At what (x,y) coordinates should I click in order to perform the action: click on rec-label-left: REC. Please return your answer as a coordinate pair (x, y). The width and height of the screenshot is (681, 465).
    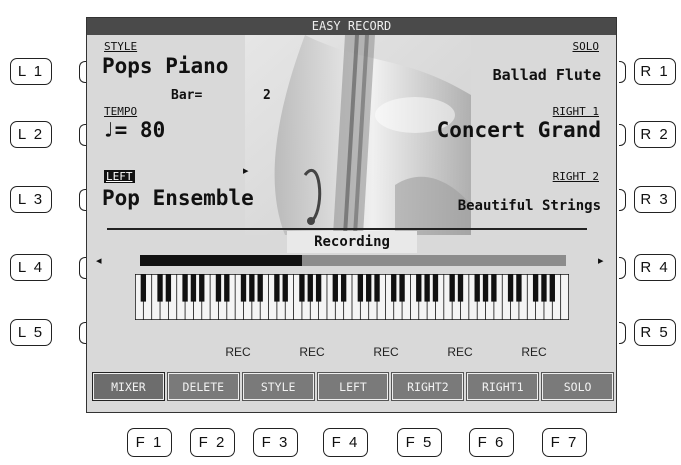
    Looking at the image, I should click on (312, 352).